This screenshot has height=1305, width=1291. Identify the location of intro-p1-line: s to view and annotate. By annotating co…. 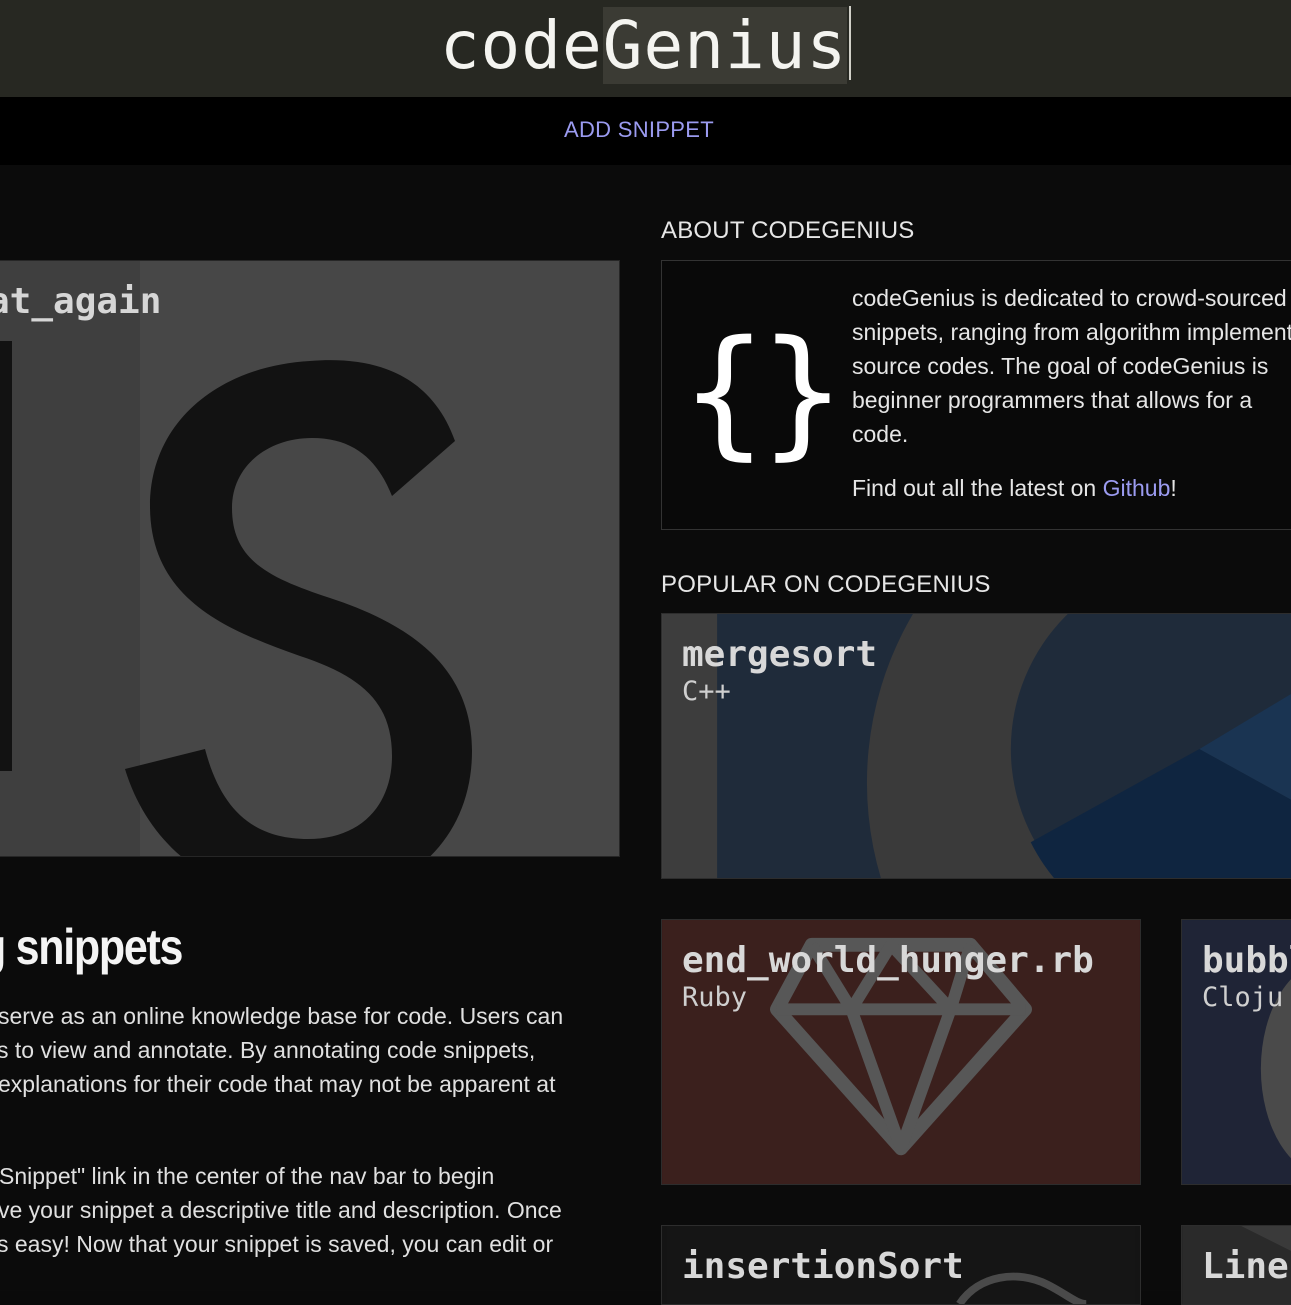
(268, 1050).